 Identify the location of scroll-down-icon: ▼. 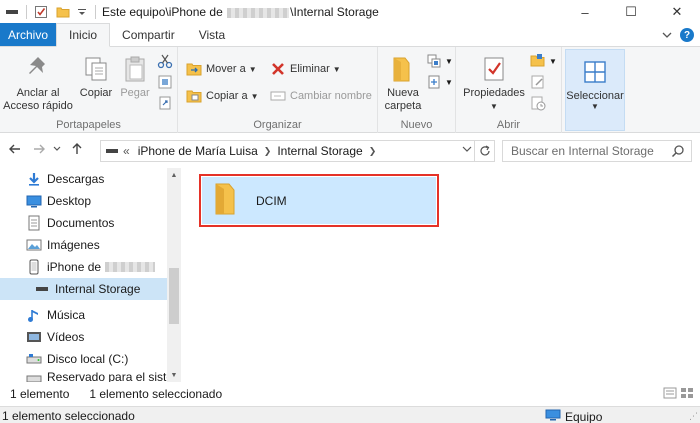
(174, 375).